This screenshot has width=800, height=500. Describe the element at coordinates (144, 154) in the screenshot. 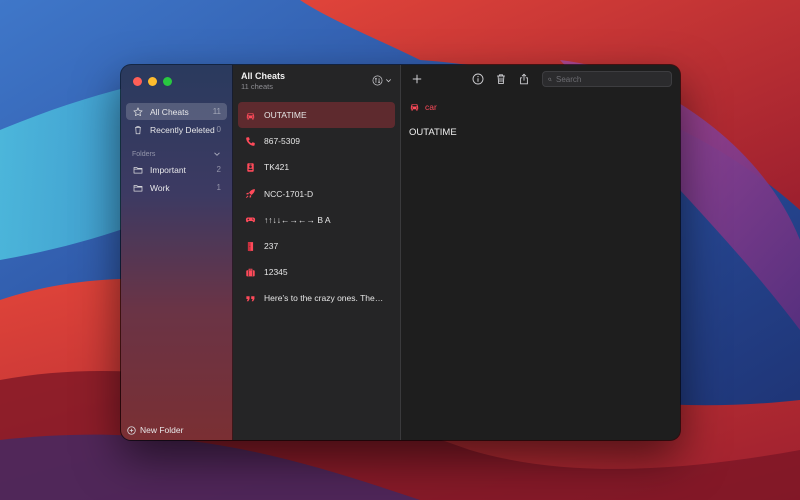

I see `folders-header-label: Folders` at that location.